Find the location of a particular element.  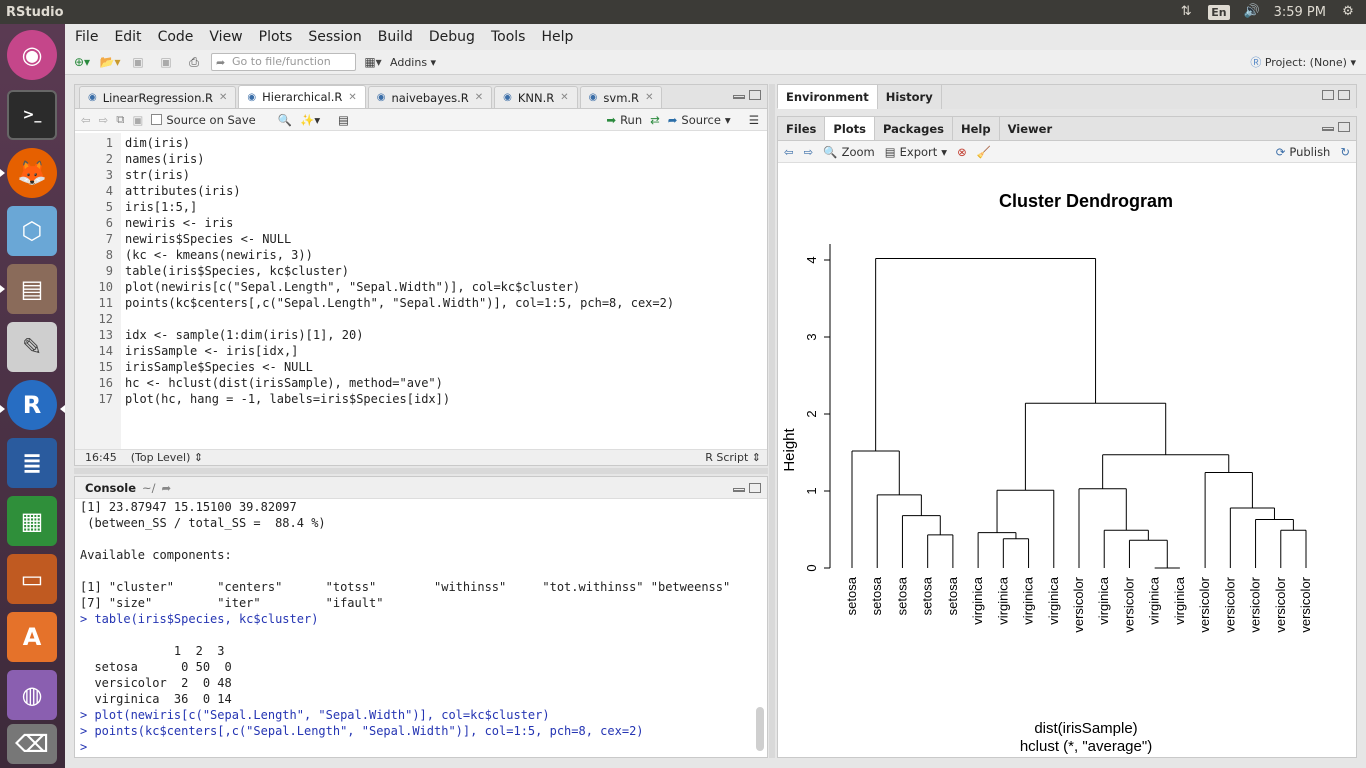

menu-debug: Debug is located at coordinates (452, 37).